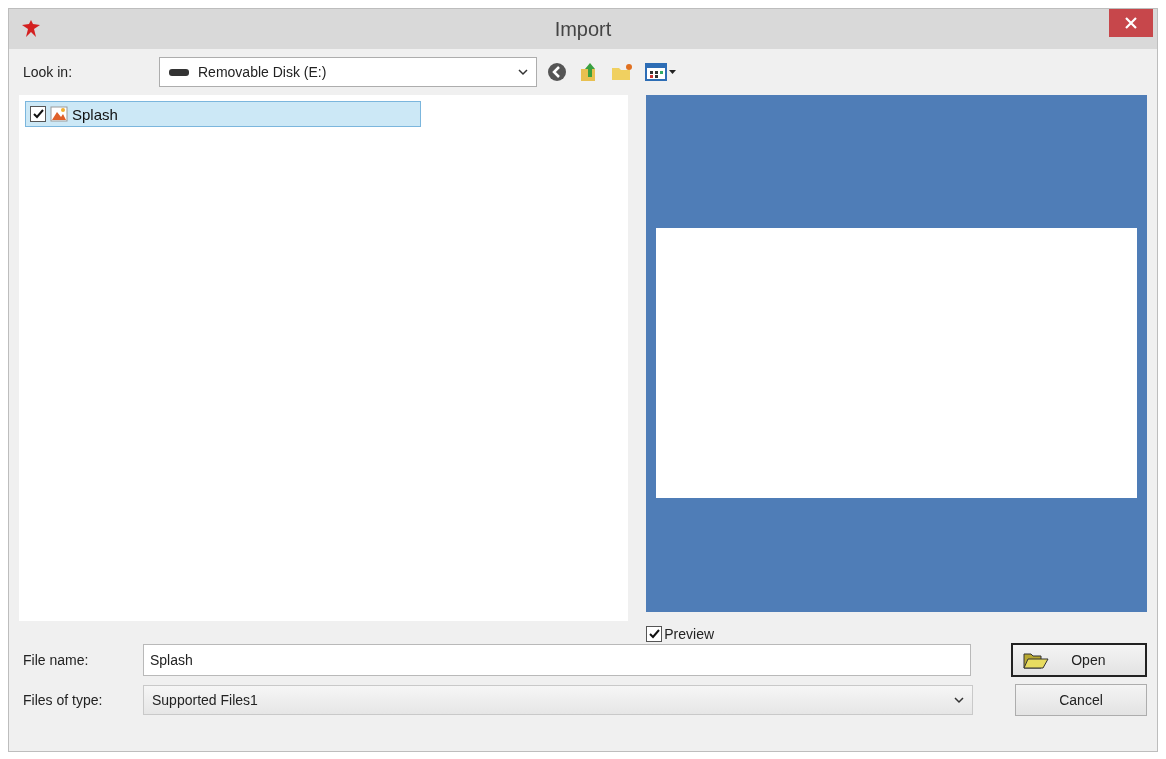  I want to click on look-in-label: Look in:, so click(48, 72).